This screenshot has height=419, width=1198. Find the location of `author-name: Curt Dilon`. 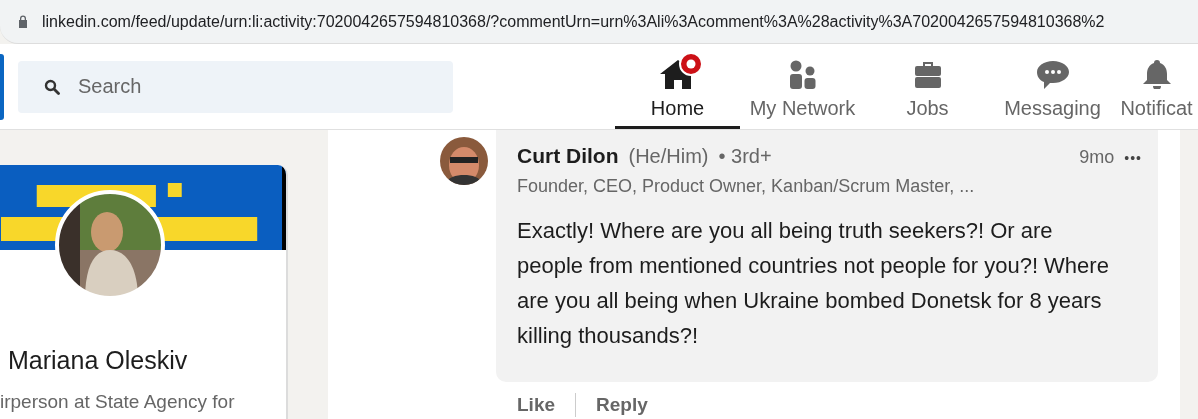

author-name: Curt Dilon is located at coordinates (568, 156).